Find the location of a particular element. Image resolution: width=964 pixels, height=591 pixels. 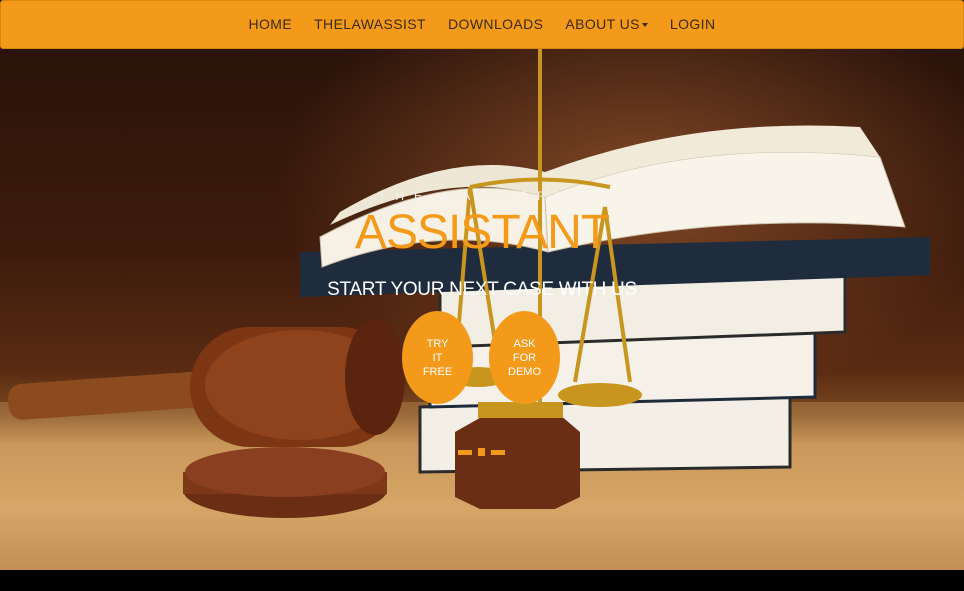

nav-home: HOME is located at coordinates (271, 24).